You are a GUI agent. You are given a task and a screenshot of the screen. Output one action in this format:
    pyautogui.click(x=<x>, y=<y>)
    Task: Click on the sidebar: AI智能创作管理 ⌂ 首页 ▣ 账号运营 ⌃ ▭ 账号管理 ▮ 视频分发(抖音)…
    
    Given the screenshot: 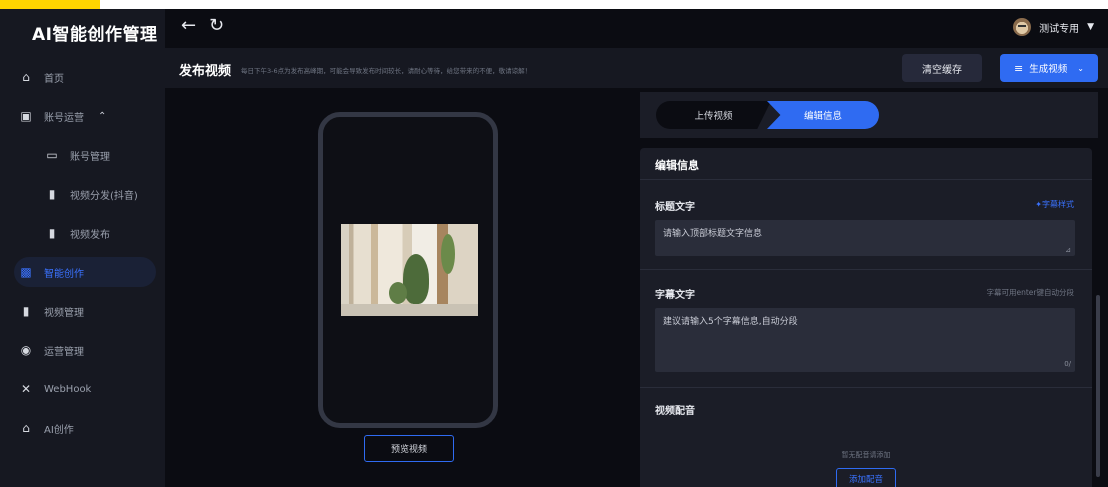 What is the action you would take?
    pyautogui.click(x=82, y=248)
    